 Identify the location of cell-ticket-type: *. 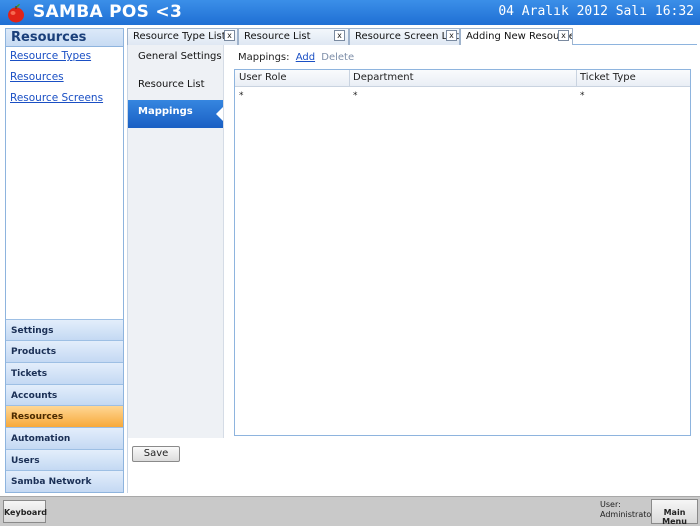
(582, 96).